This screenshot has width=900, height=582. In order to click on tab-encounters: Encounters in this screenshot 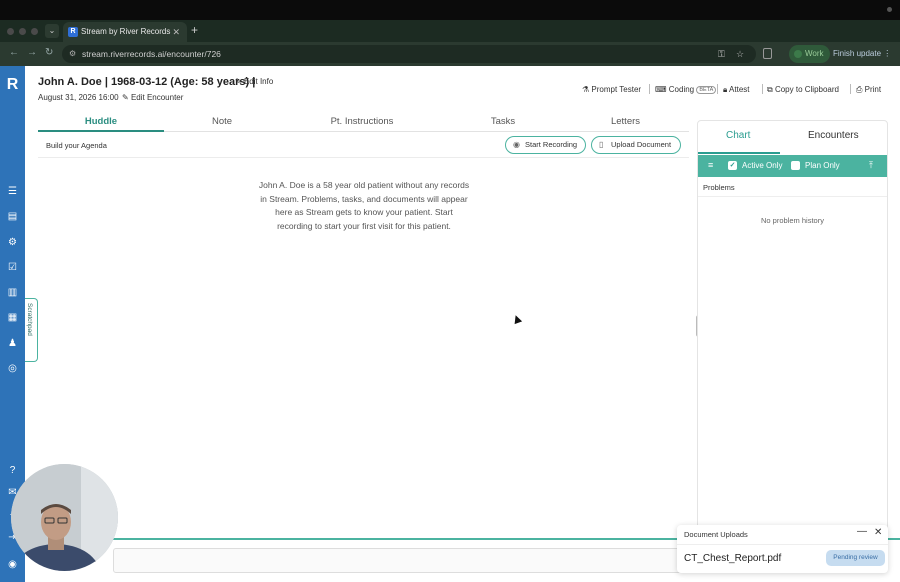, I will do `click(833, 135)`.